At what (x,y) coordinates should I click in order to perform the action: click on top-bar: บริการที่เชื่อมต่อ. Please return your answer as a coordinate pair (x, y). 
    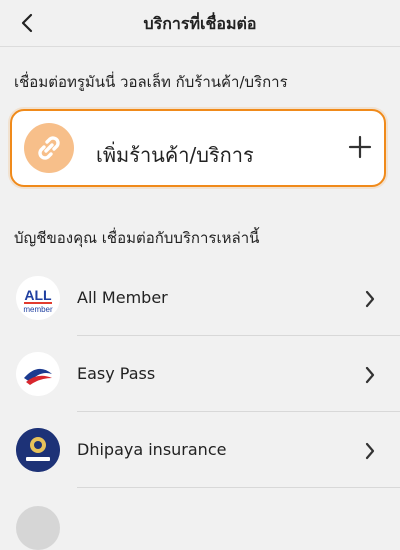
    Looking at the image, I should click on (200, 23).